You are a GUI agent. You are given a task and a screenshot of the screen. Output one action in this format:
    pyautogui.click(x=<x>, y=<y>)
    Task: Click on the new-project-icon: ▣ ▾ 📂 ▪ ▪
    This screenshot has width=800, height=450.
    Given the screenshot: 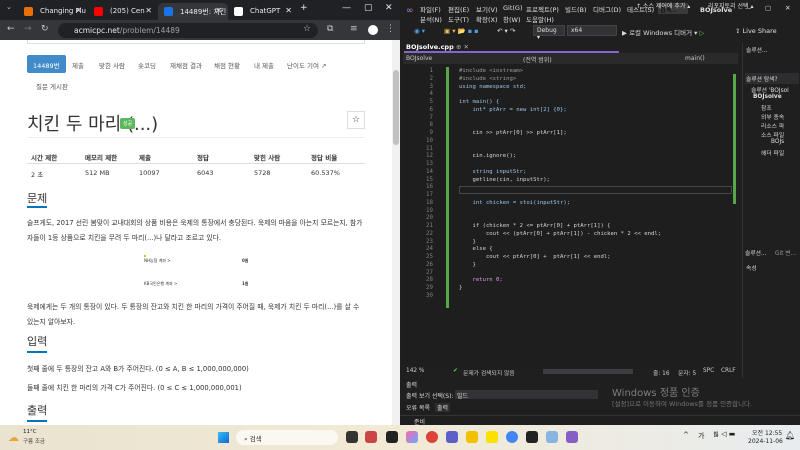 What is the action you would take?
    pyautogui.click(x=461, y=31)
    